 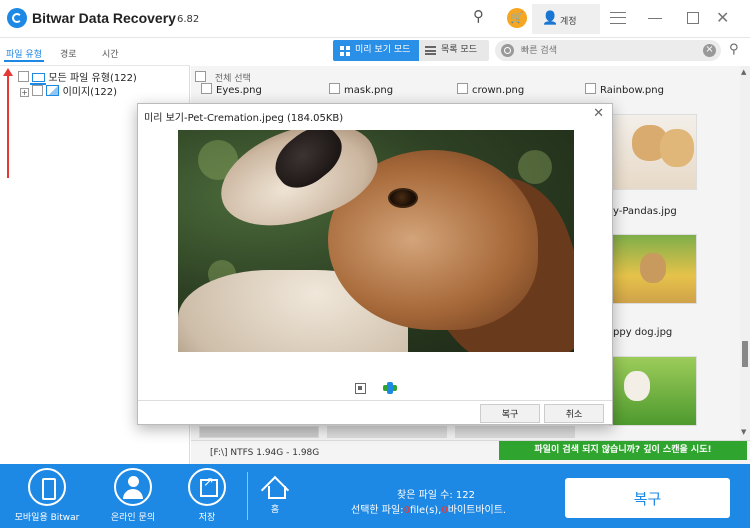 I want to click on partition-info: [F:\] NTFS 1.94G - 1.98G, so click(x=265, y=453).